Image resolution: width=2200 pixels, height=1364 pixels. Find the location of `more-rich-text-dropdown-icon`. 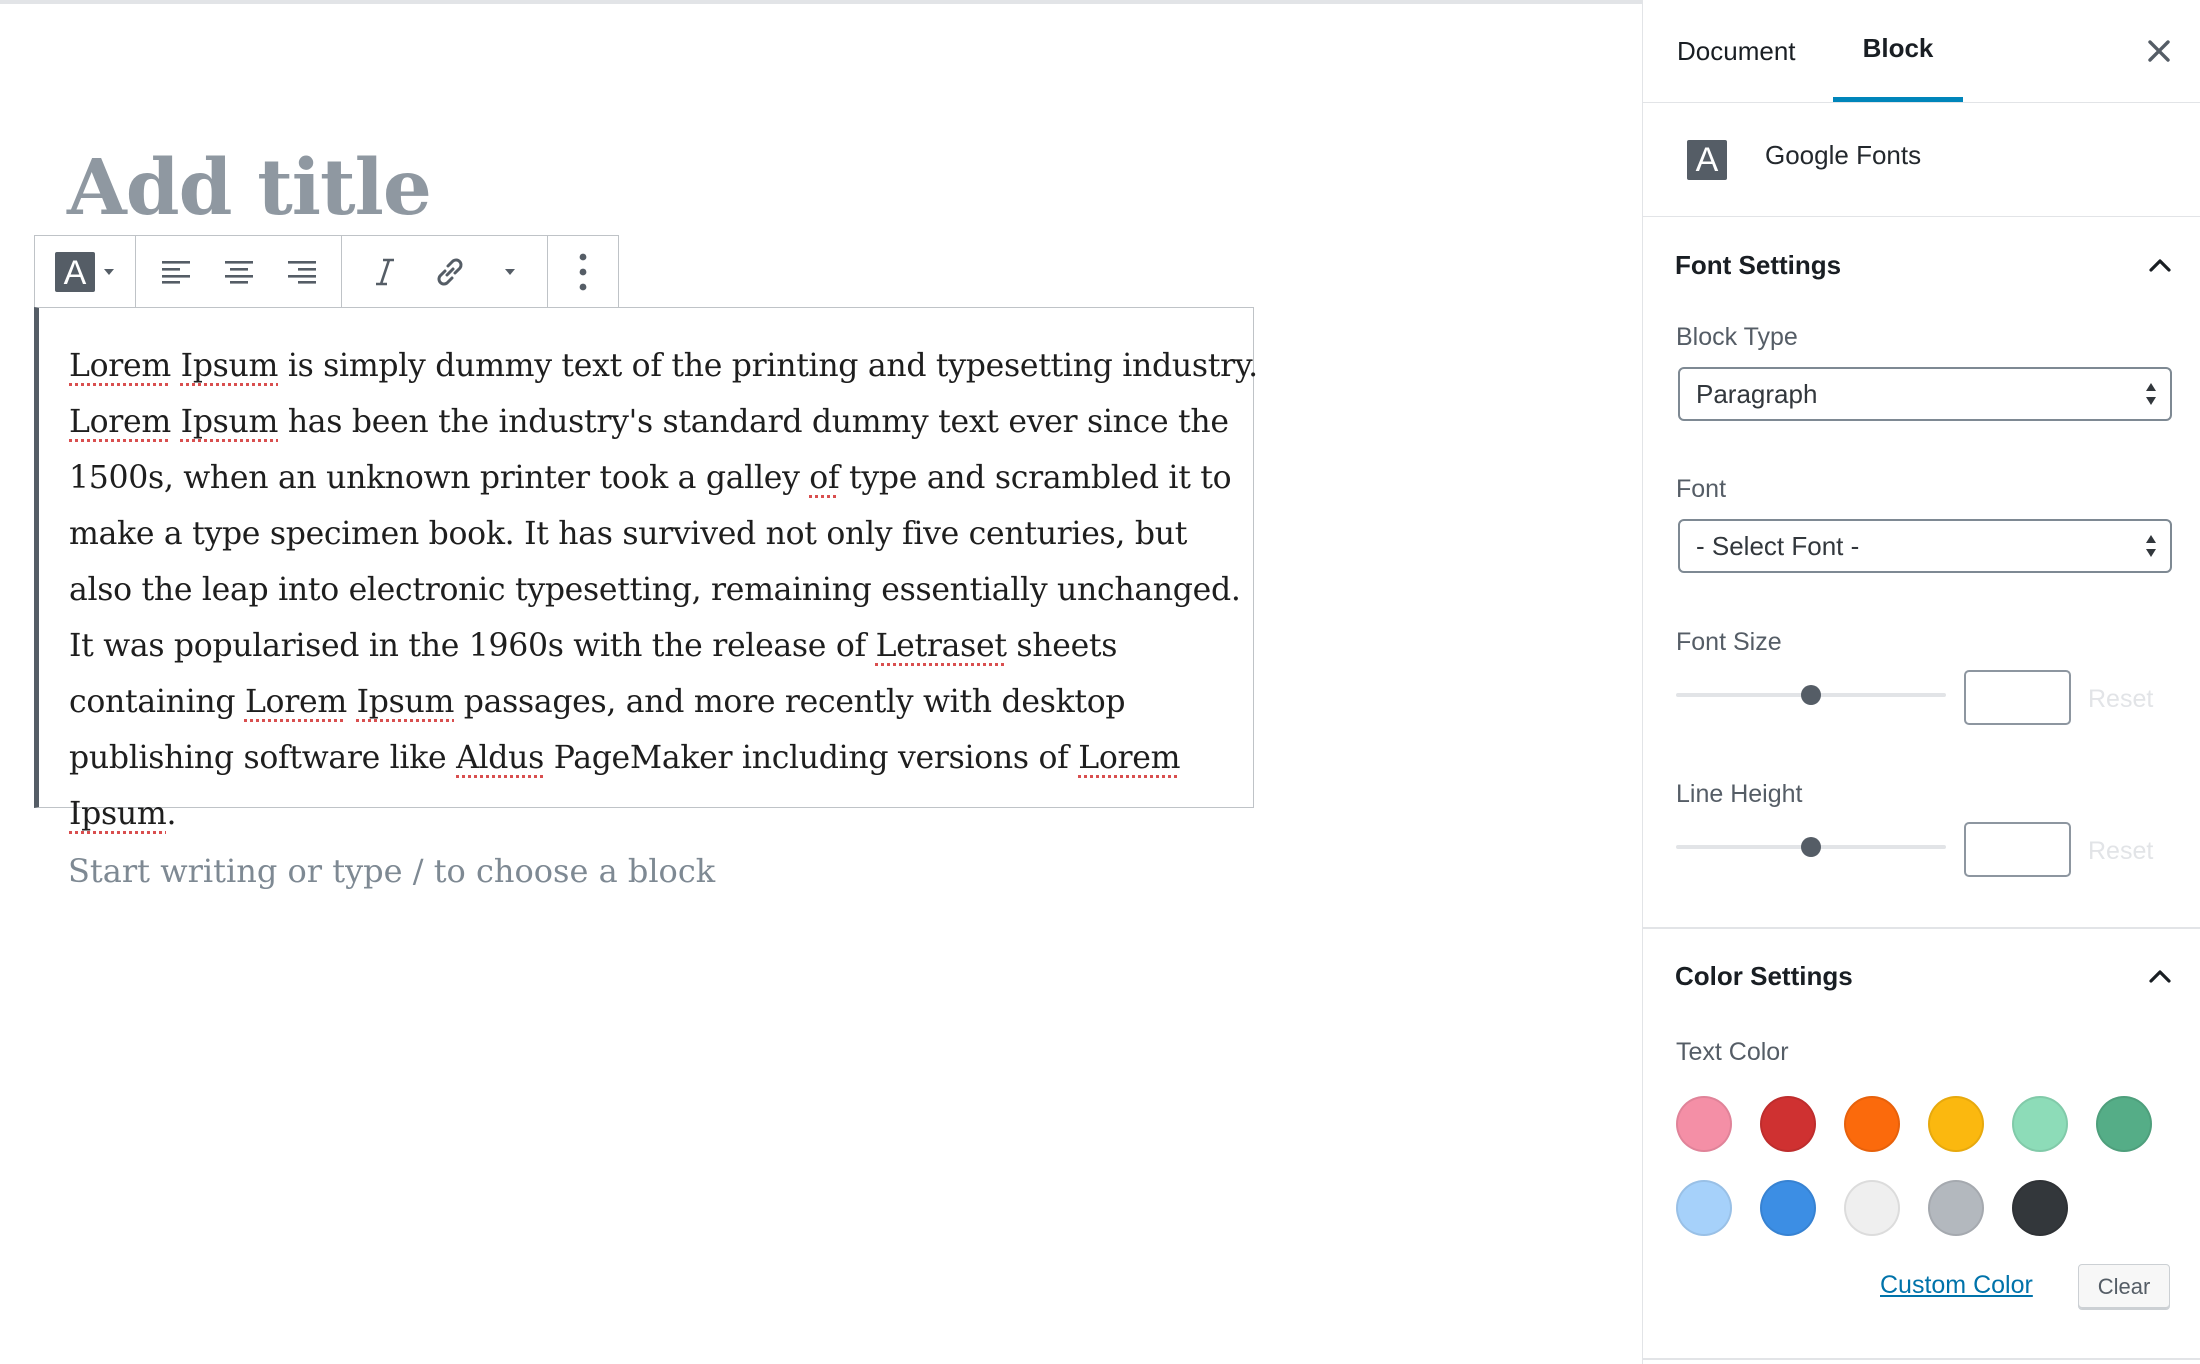

more-rich-text-dropdown-icon is located at coordinates (510, 272).